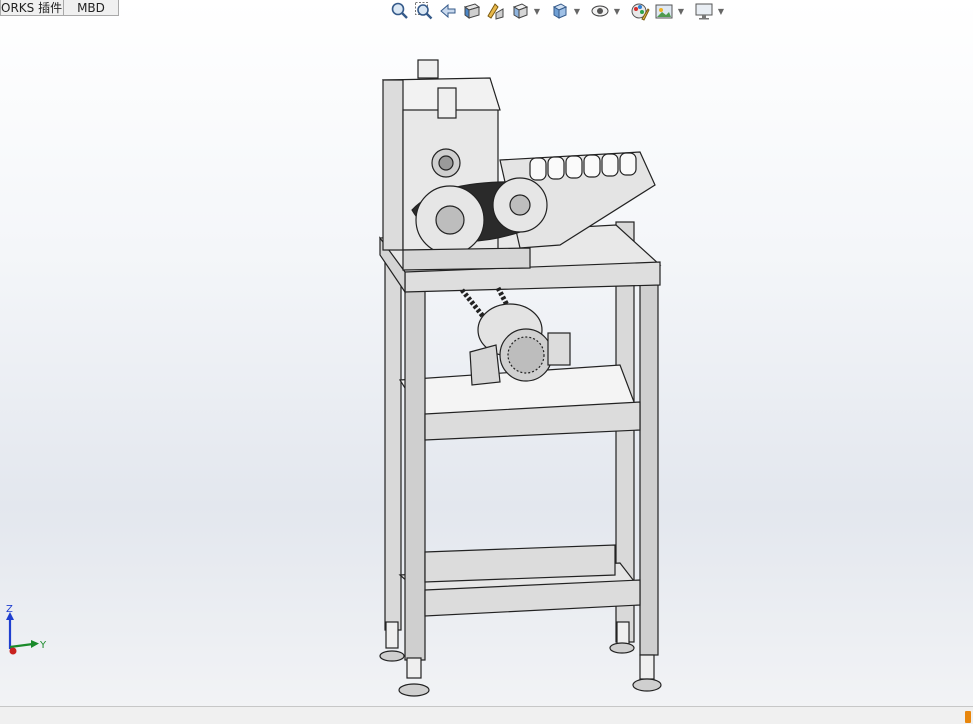 The width and height of the screenshot is (973, 724). What do you see at coordinates (520, 11) in the screenshot?
I see `view-orientation-icon` at bounding box center [520, 11].